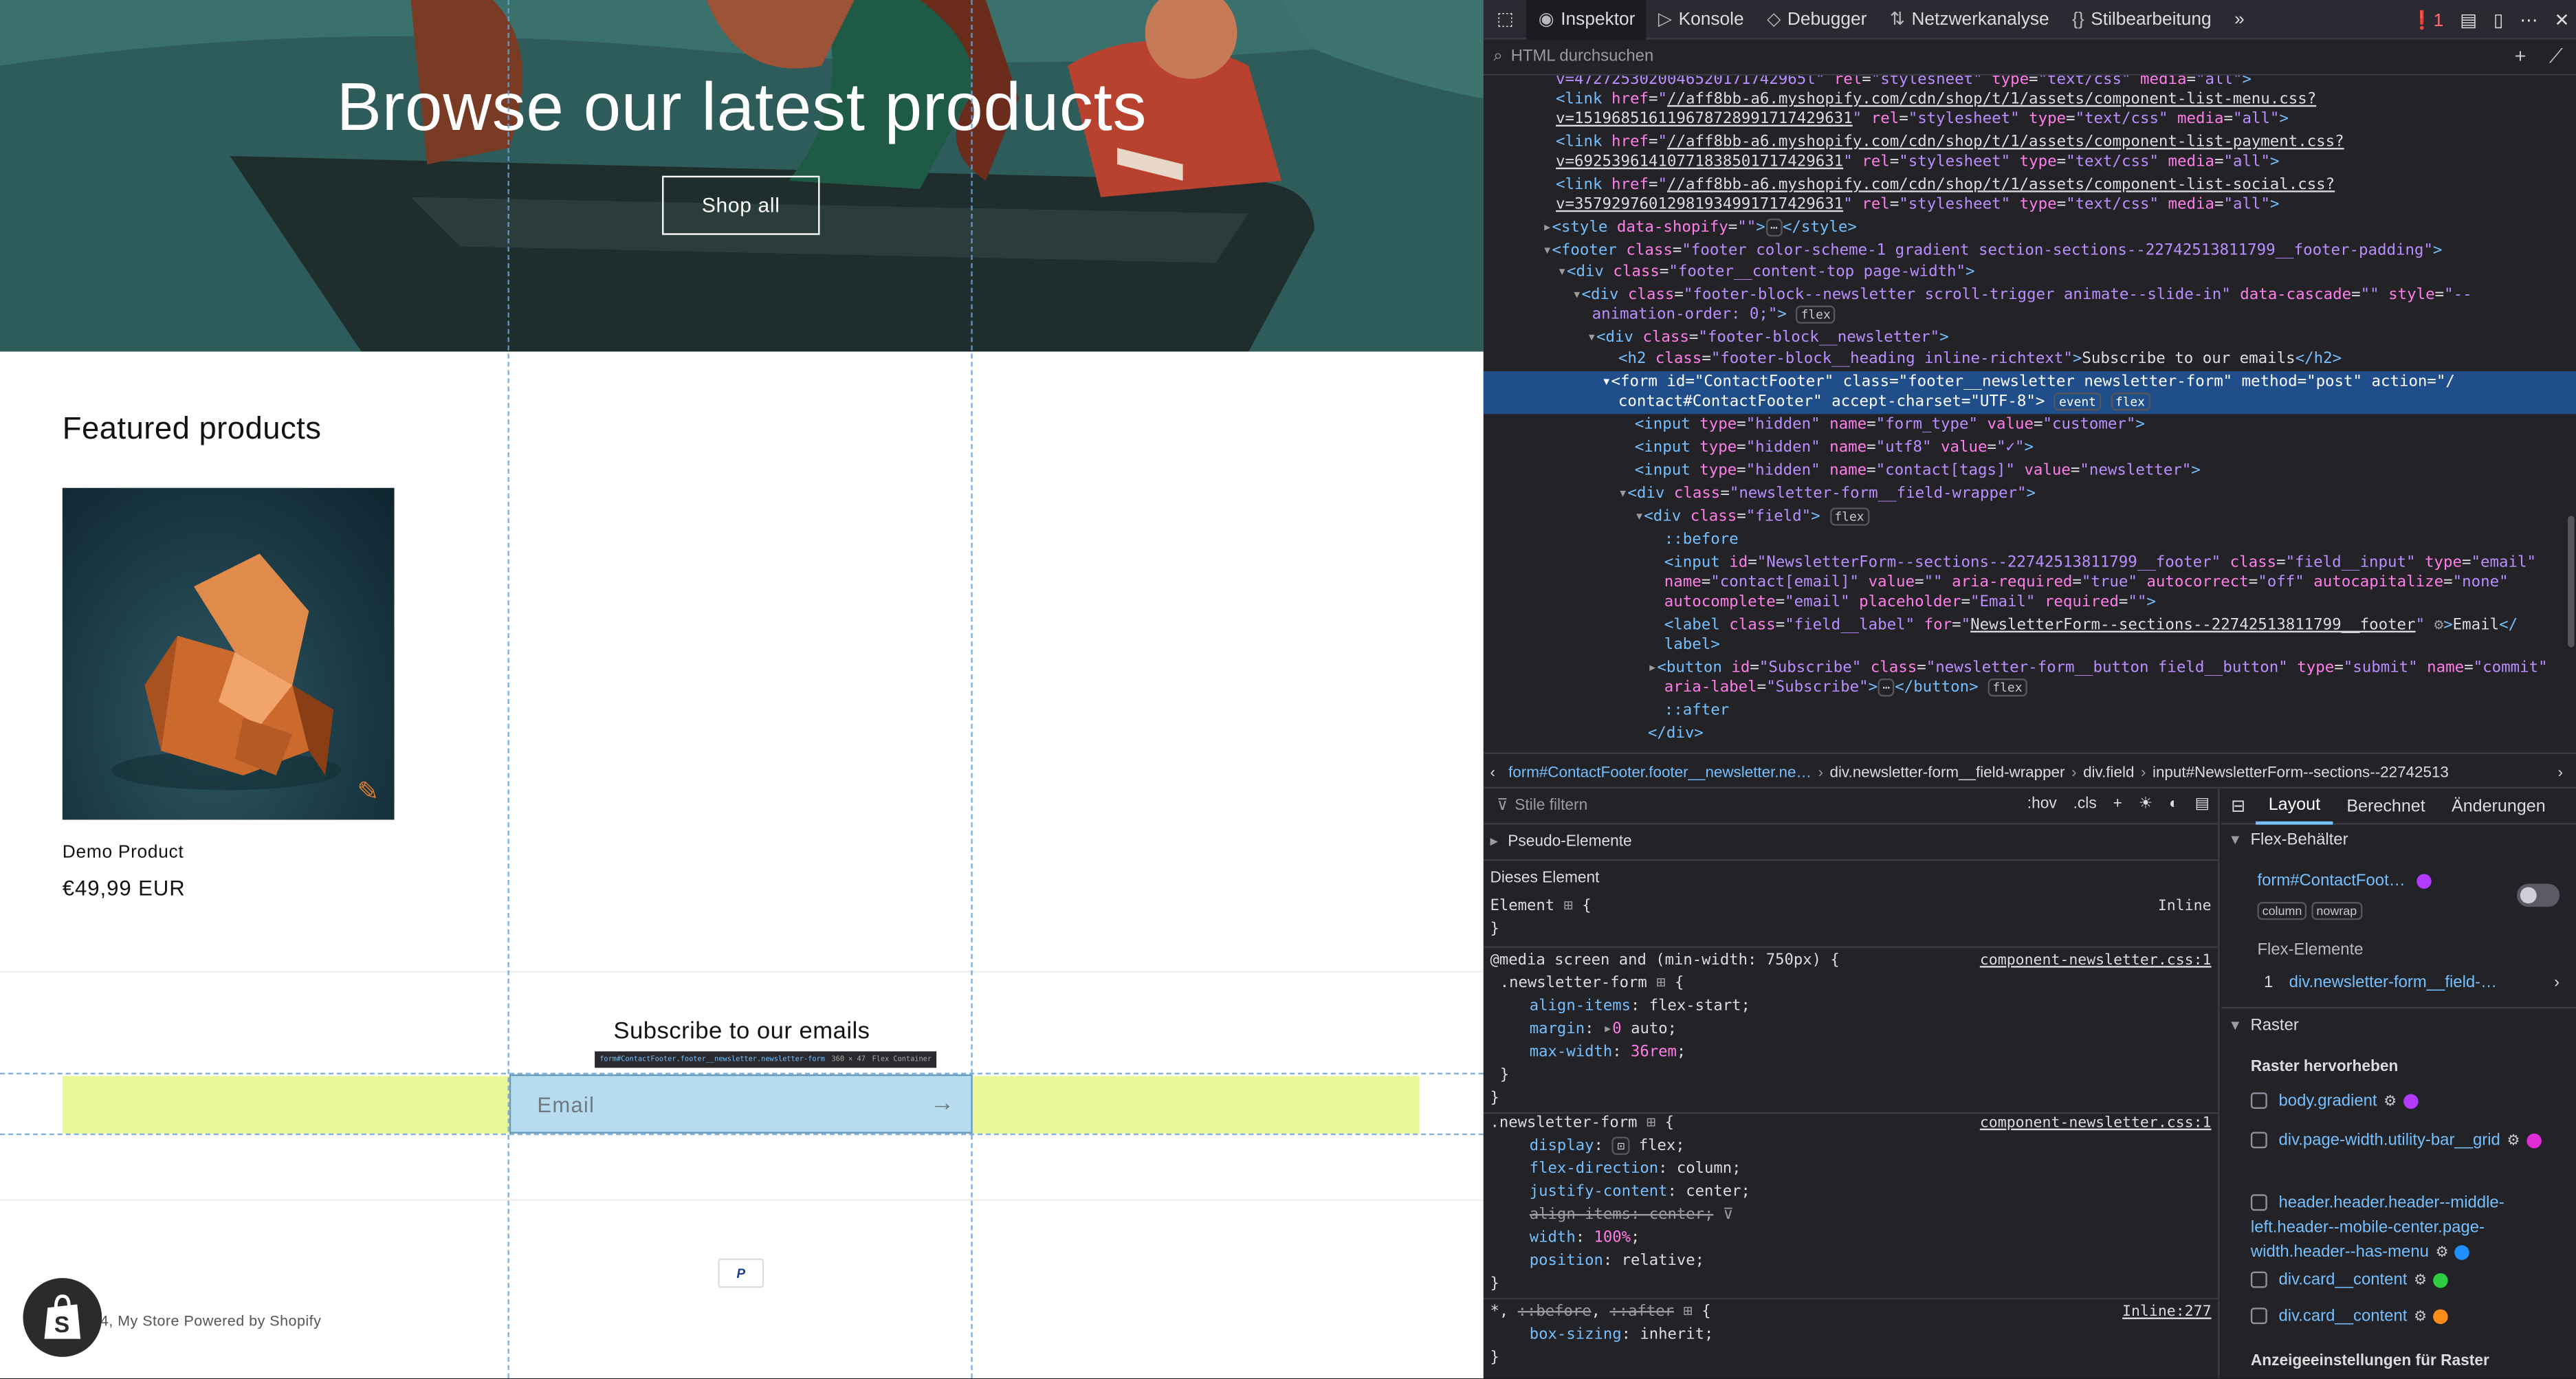 This screenshot has width=2576, height=1379. I want to click on markup-line: </div>, so click(1676, 733).